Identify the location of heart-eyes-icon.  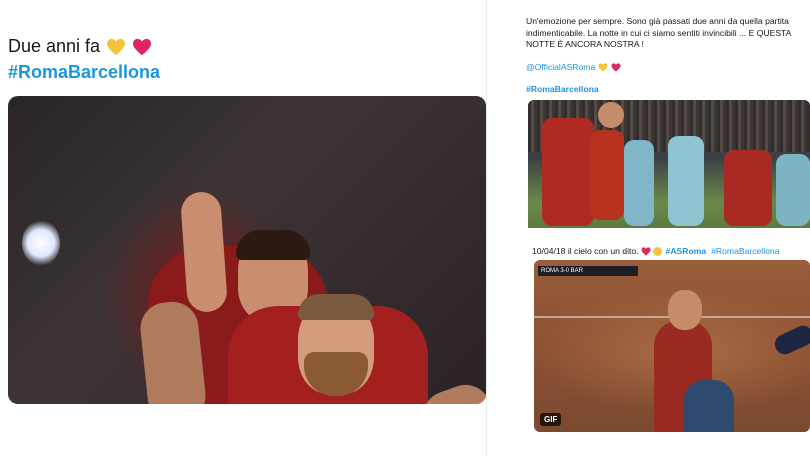
(657, 251).